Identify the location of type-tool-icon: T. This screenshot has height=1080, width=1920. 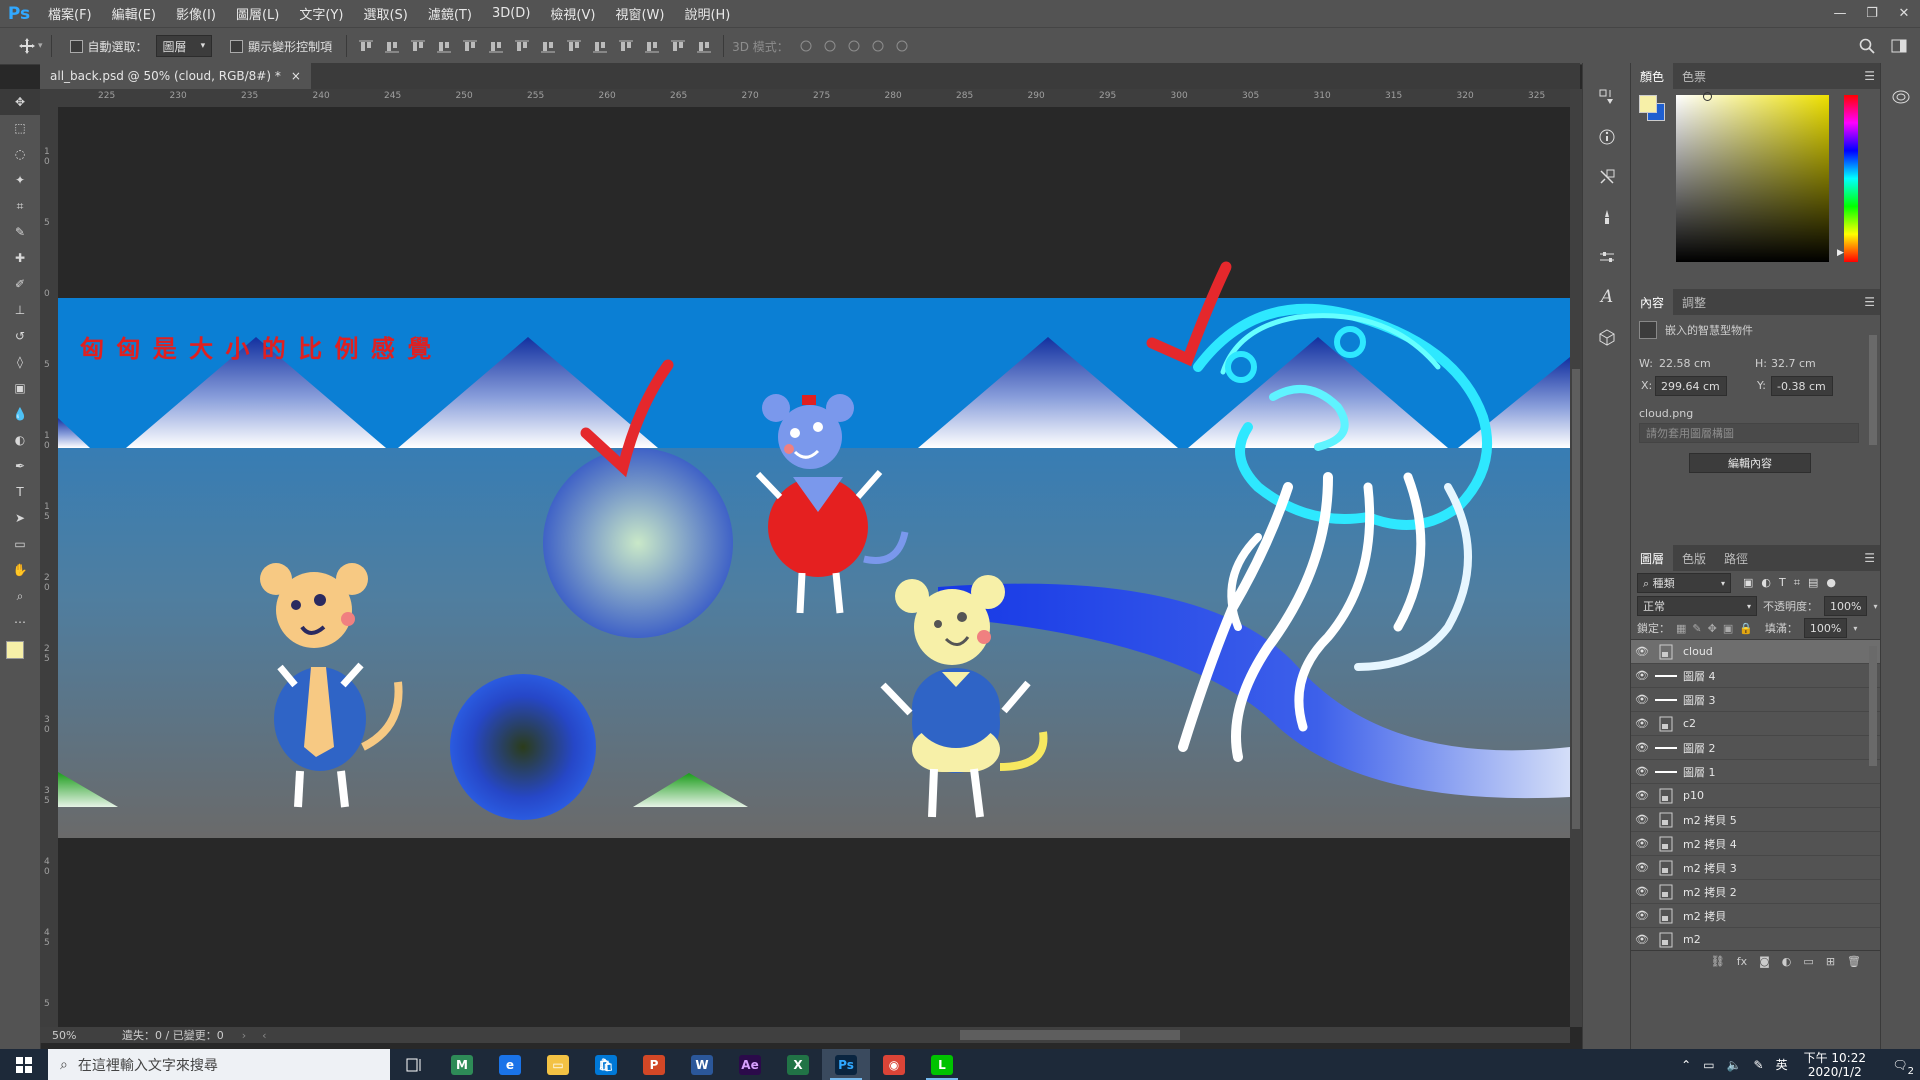
(20, 492).